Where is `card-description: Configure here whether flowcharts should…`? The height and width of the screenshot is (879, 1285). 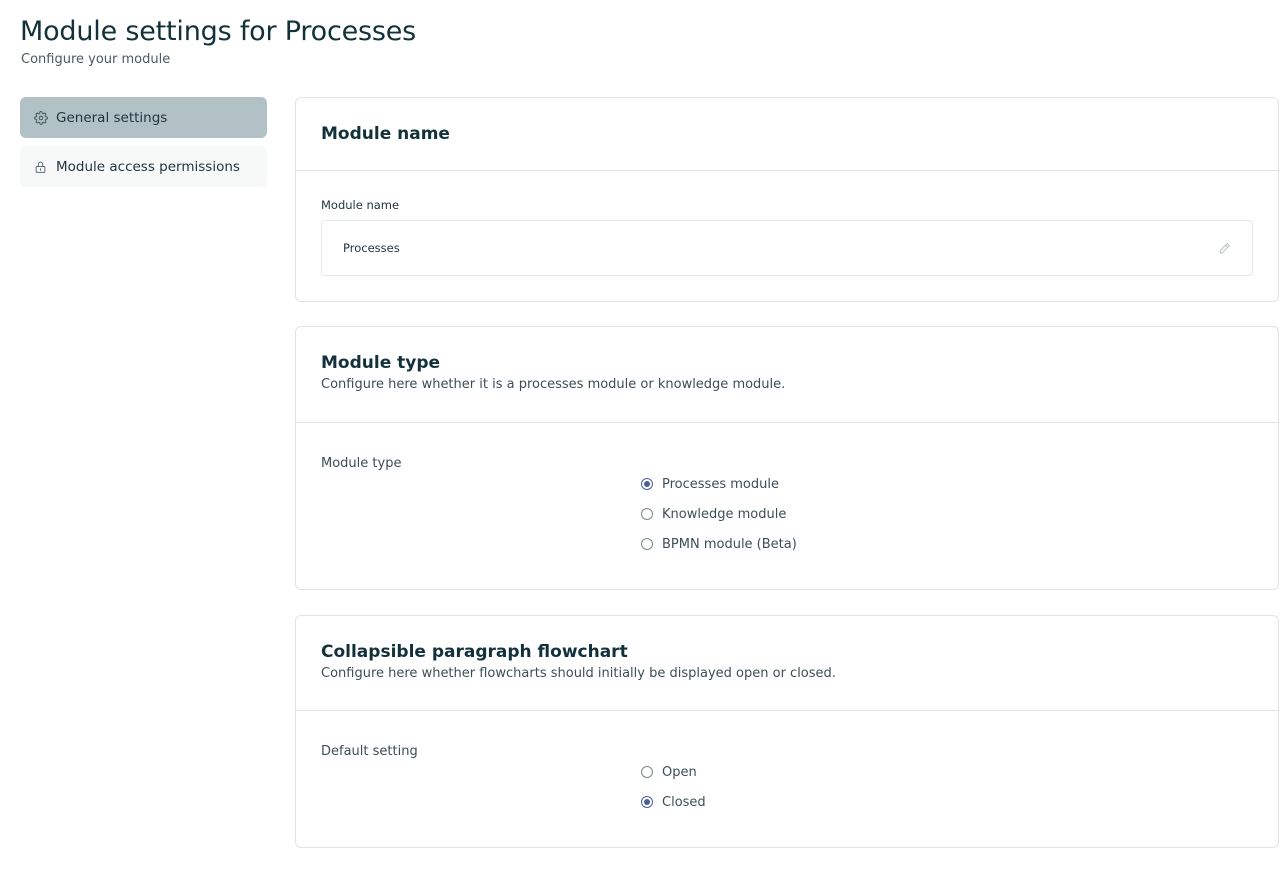
card-description: Configure here whether flowcharts should… is located at coordinates (578, 673).